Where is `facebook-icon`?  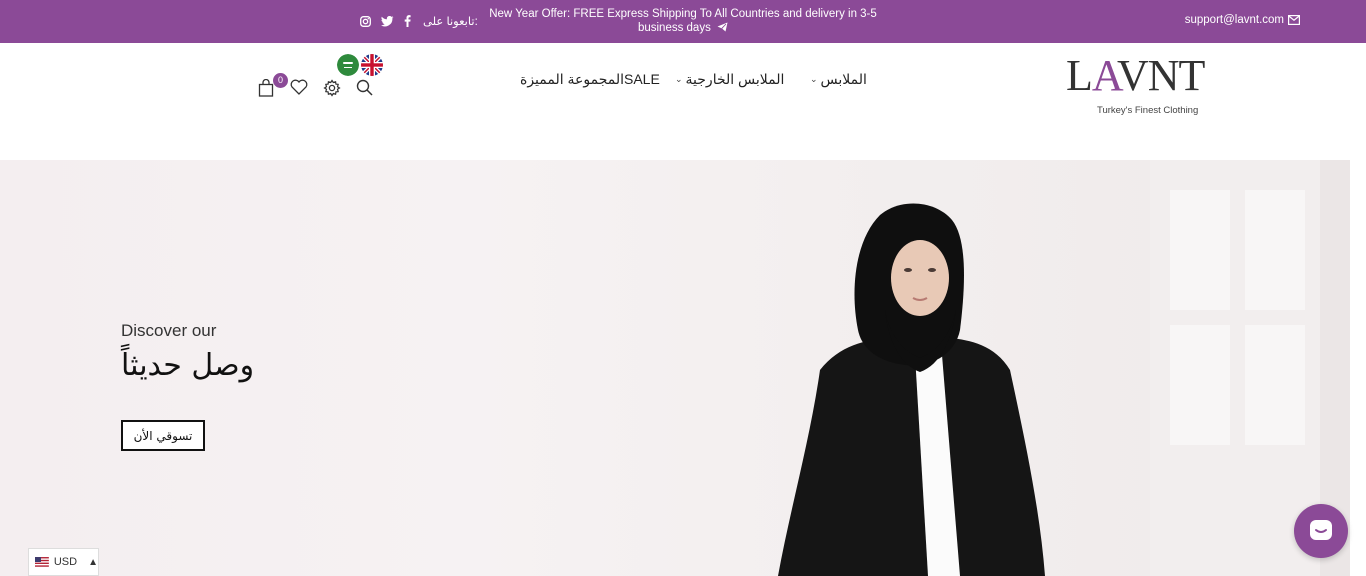
facebook-icon is located at coordinates (407, 21).